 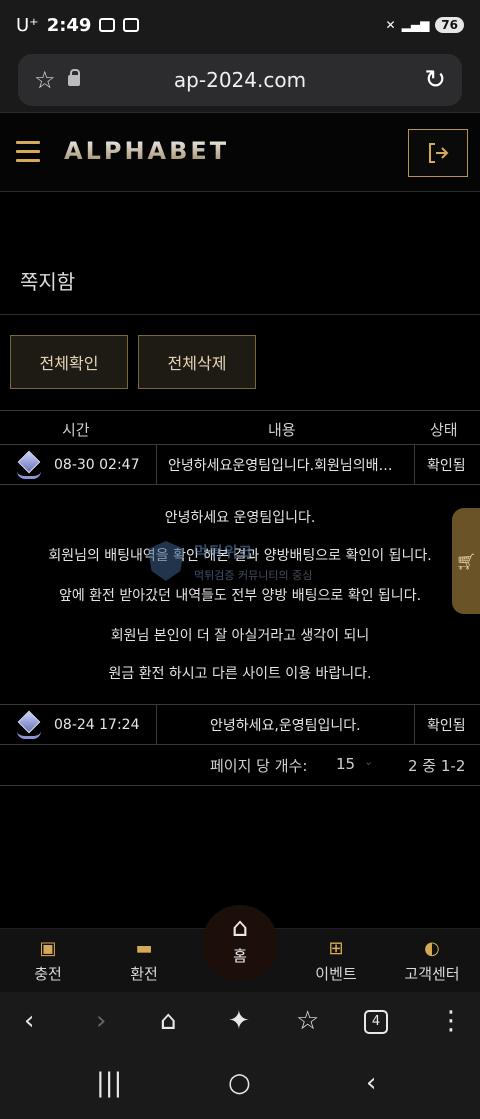 What do you see at coordinates (76, 430) in the screenshot?
I see `column-header-time: 시간` at bounding box center [76, 430].